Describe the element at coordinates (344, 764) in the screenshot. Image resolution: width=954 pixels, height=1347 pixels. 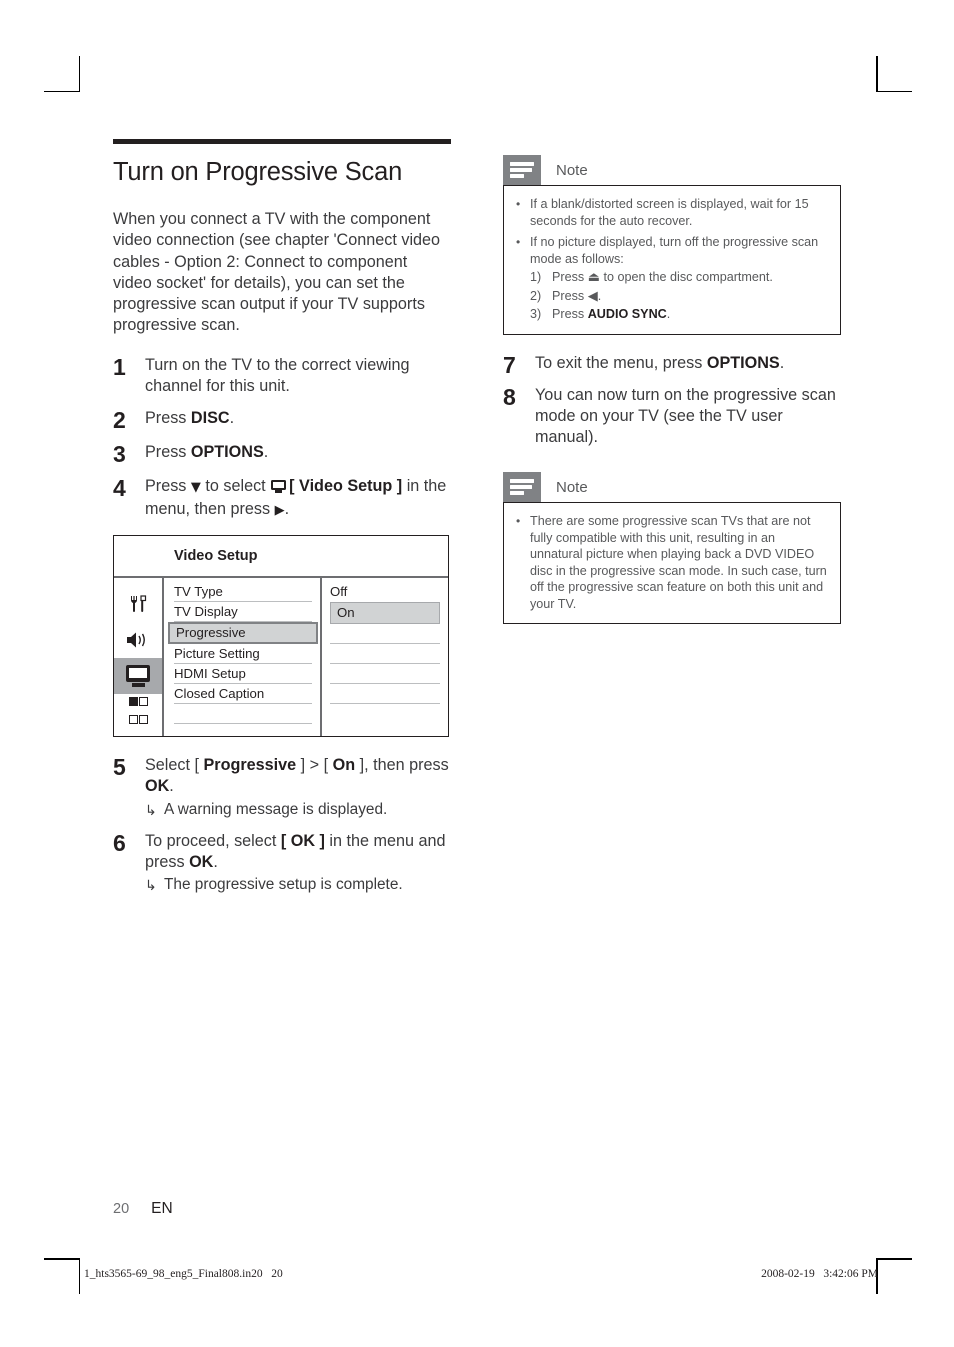
I see `menu-on: On` at that location.